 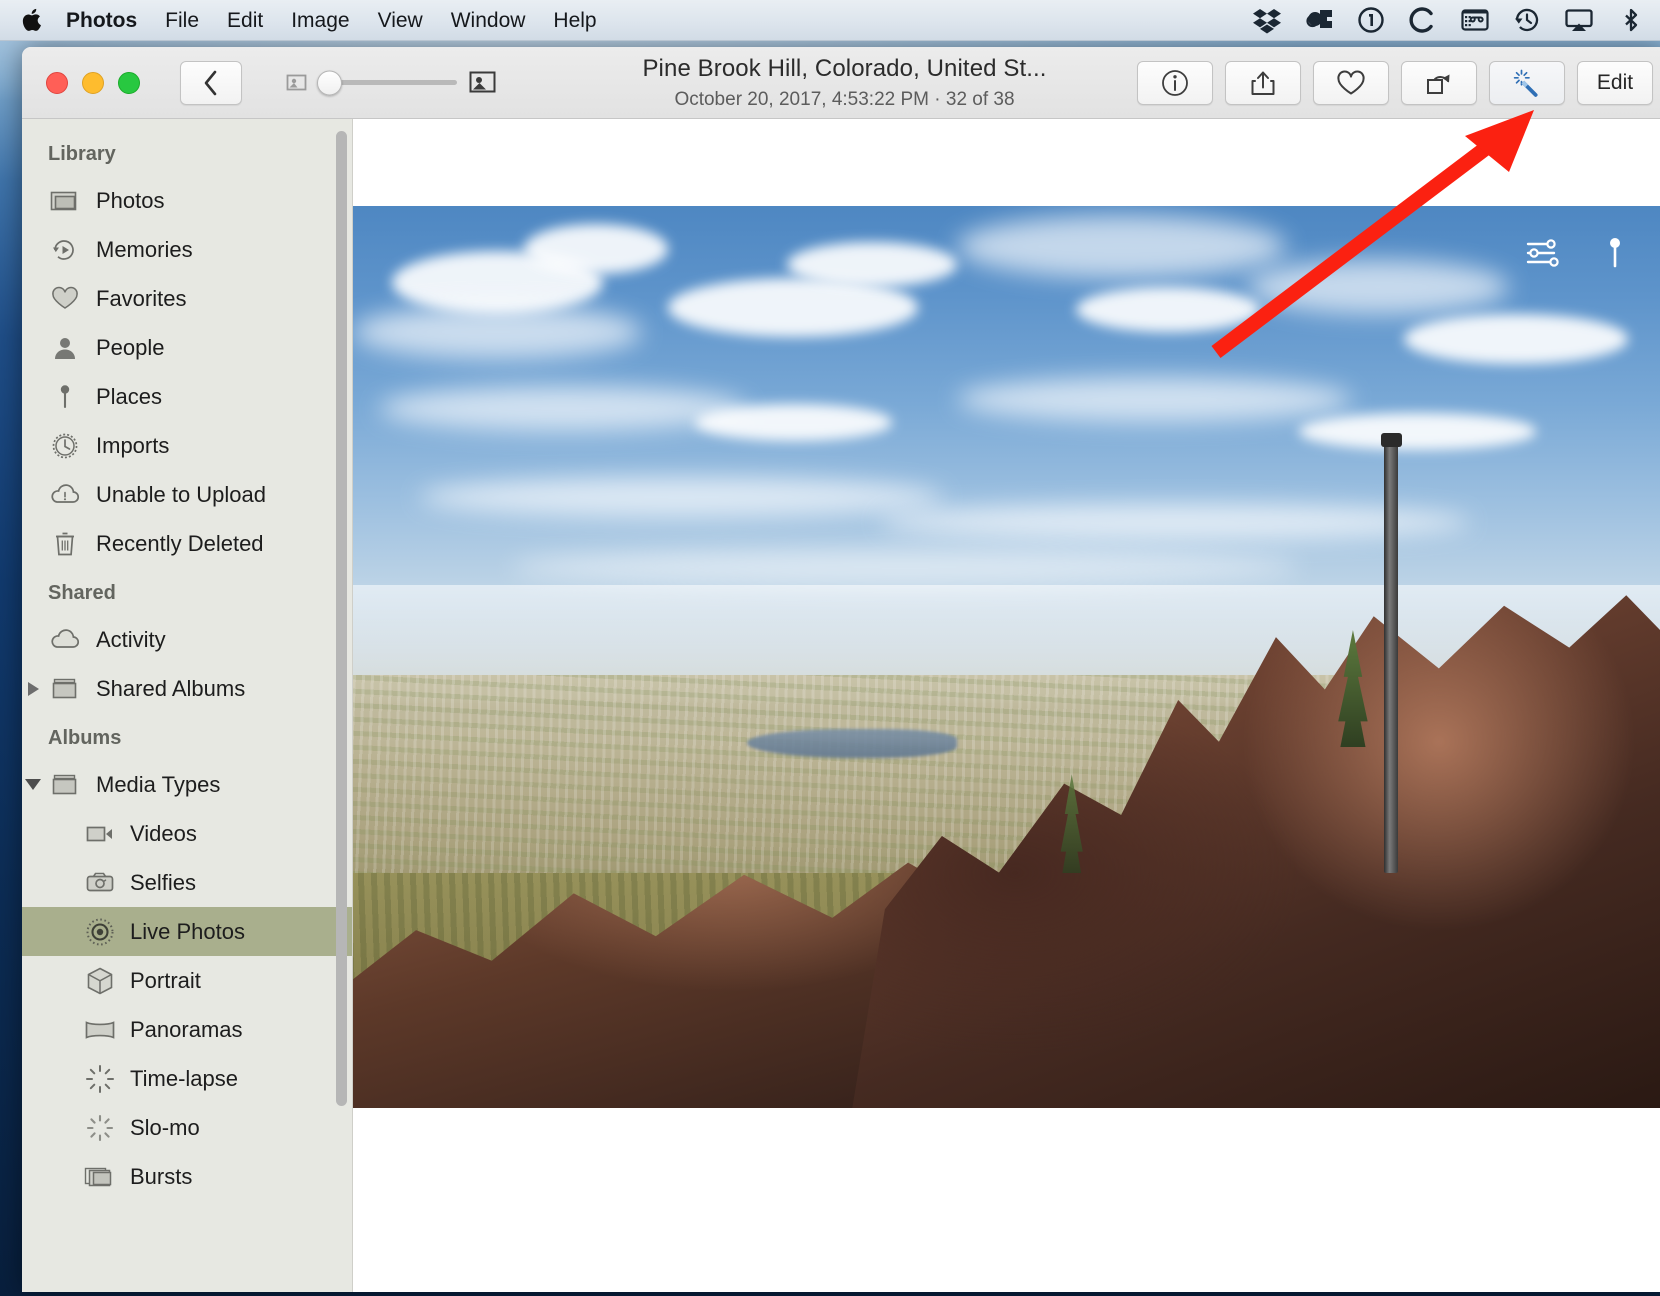 I want to click on sidebar-item-selfies: Selfies, so click(x=187, y=882).